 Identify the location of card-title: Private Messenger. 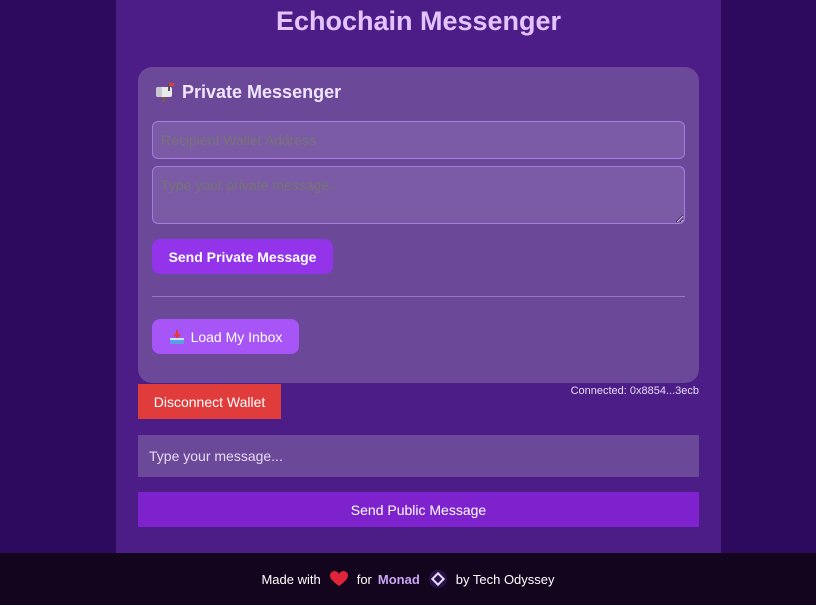
(247, 92).